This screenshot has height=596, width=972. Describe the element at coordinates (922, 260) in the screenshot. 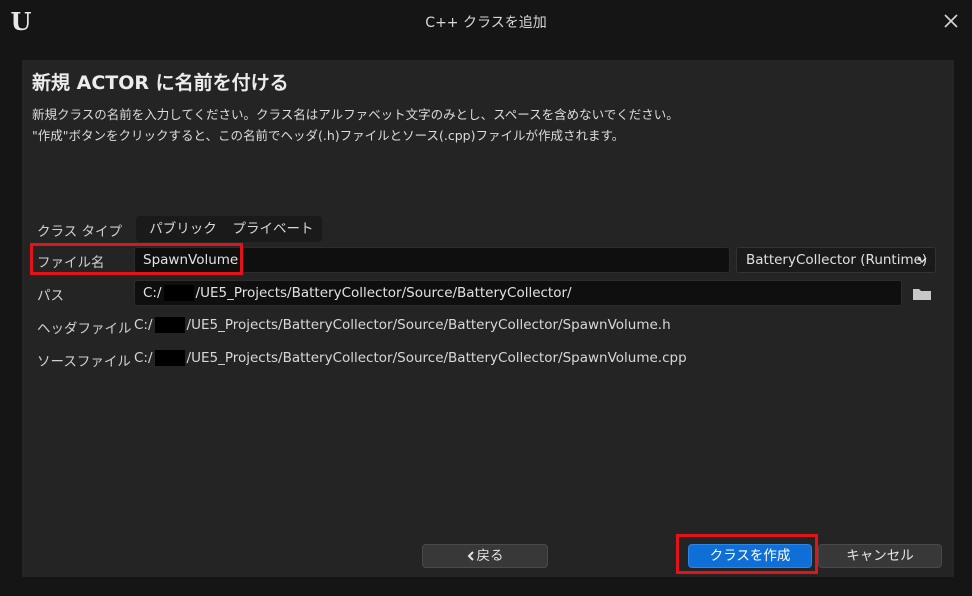

I see `chevron-down-icon` at that location.